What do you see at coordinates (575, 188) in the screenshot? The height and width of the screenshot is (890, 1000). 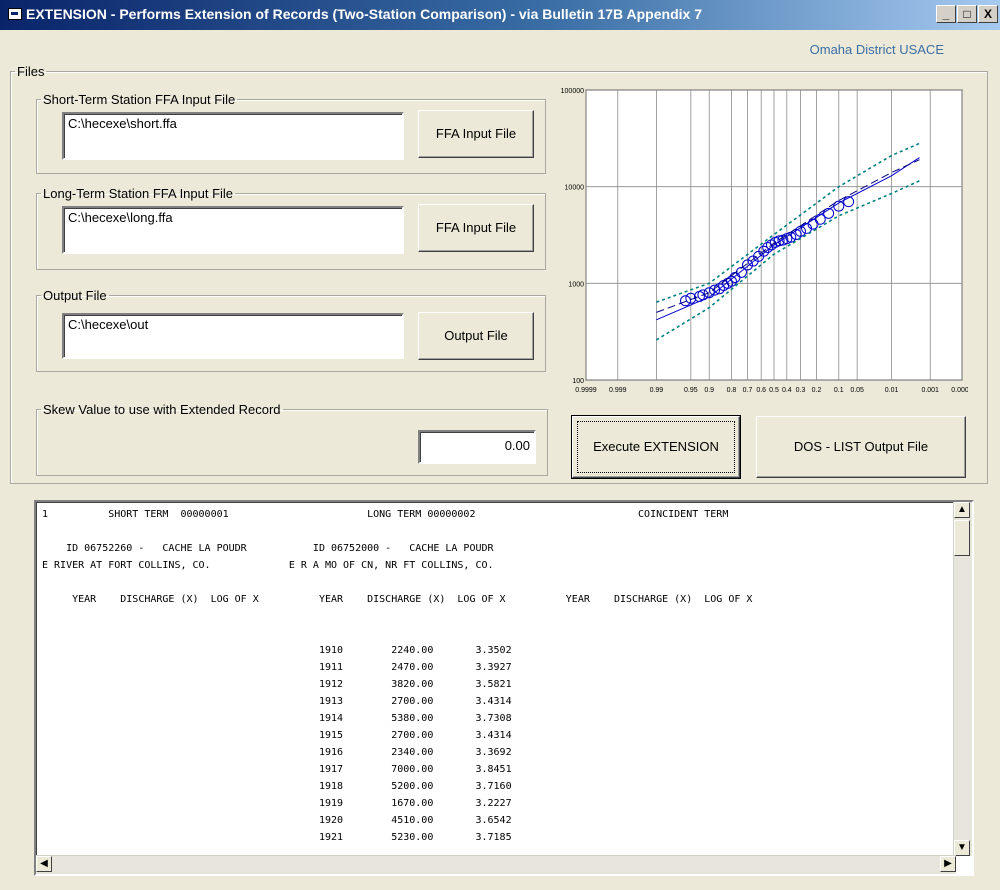 I see `y-tick-label: 10000` at bounding box center [575, 188].